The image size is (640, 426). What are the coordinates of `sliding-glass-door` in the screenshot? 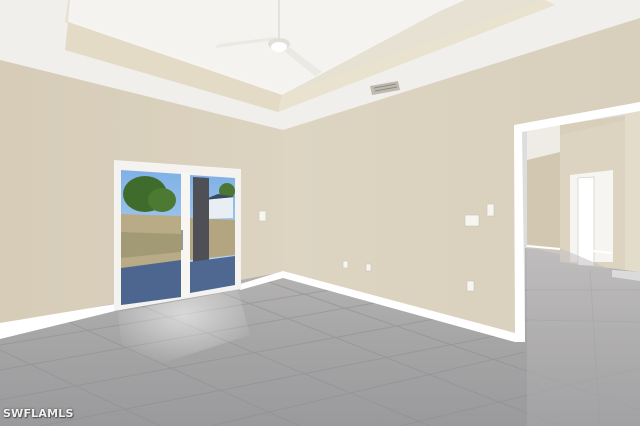 It's located at (177, 235).